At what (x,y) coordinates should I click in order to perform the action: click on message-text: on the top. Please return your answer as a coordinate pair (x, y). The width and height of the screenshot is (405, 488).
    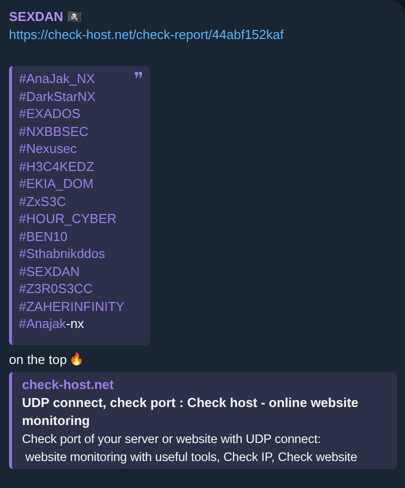
    Looking at the image, I should click on (38, 359).